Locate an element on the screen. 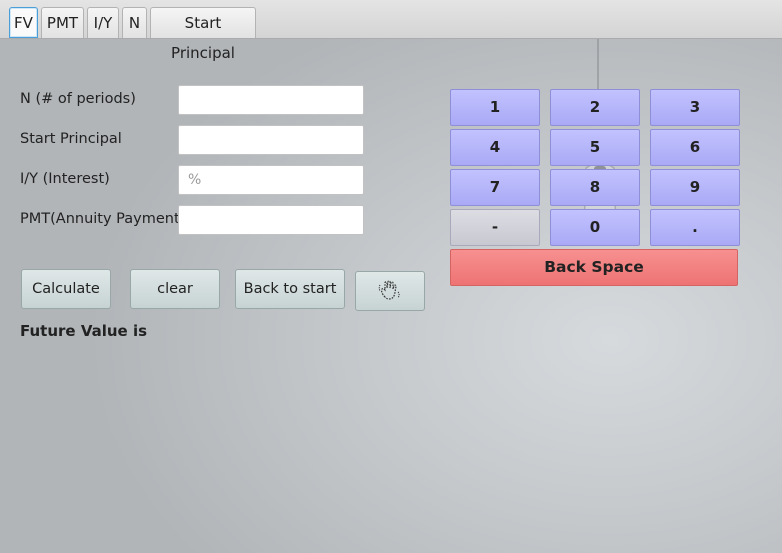 This screenshot has height=553, width=782. hand-wave-icon is located at coordinates (389, 290).